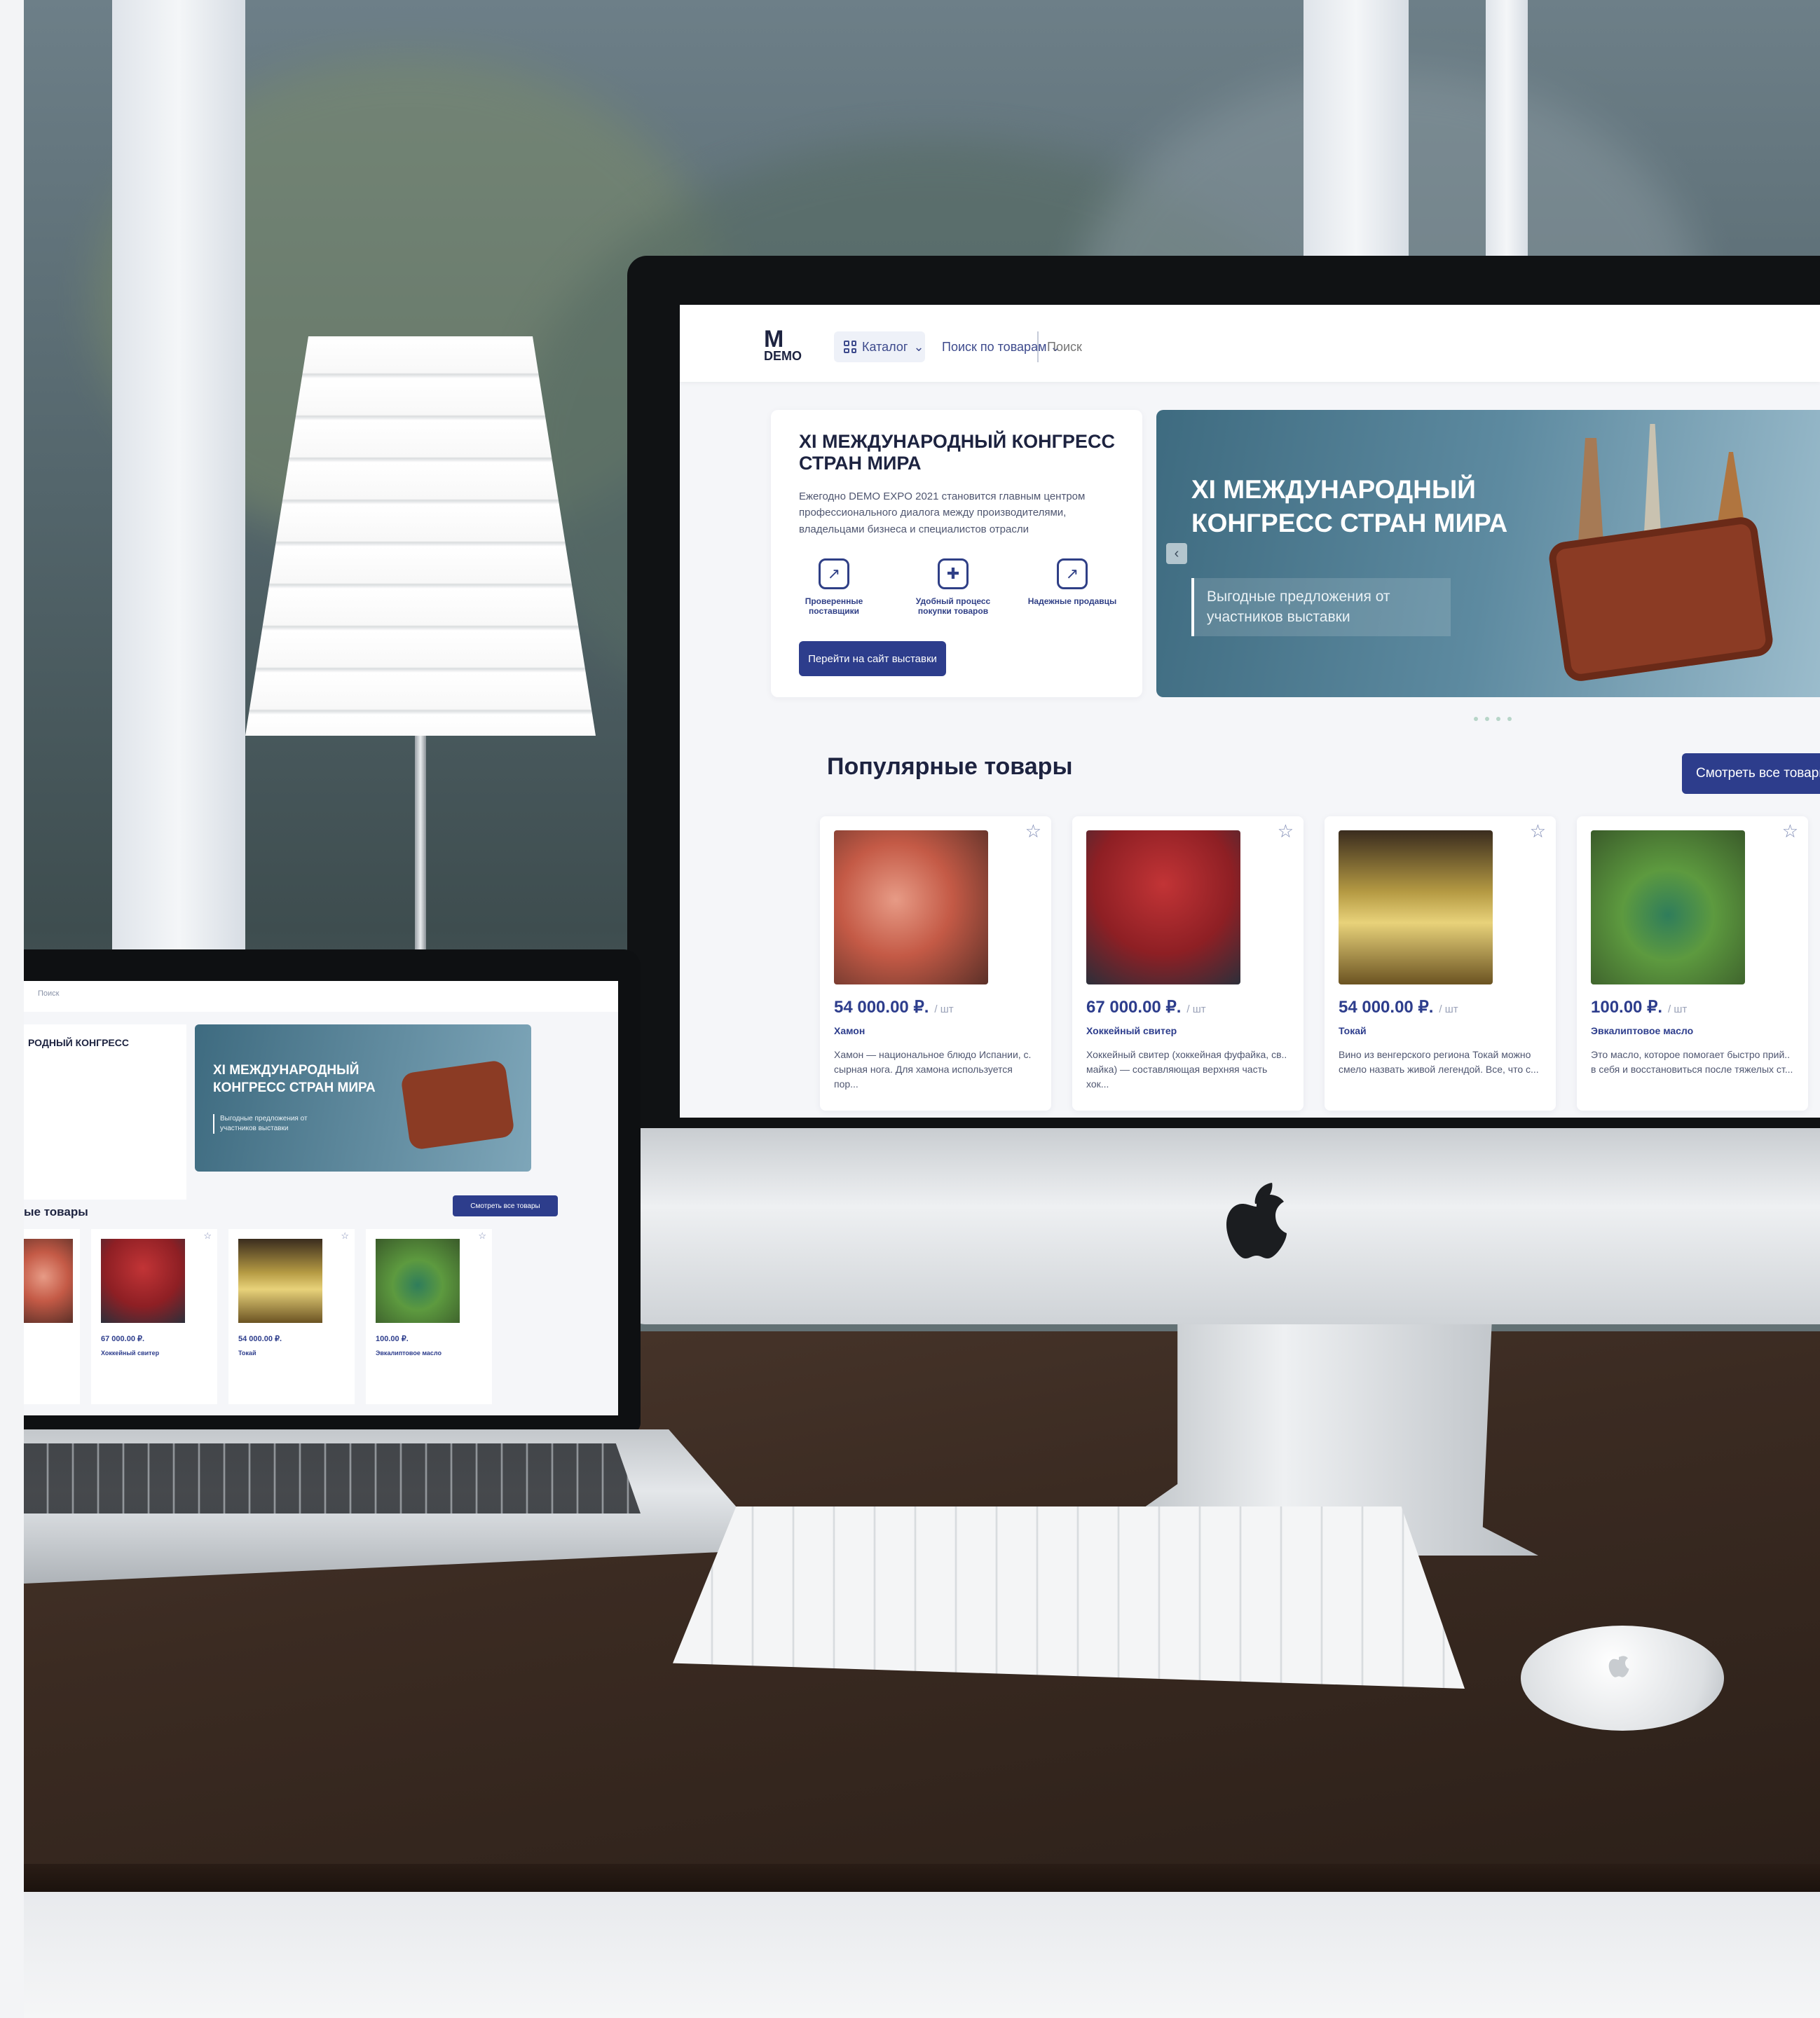 This screenshot has width=1820, height=2018. What do you see at coordinates (1223, 1226) in the screenshot?
I see `imac-chin` at bounding box center [1223, 1226].